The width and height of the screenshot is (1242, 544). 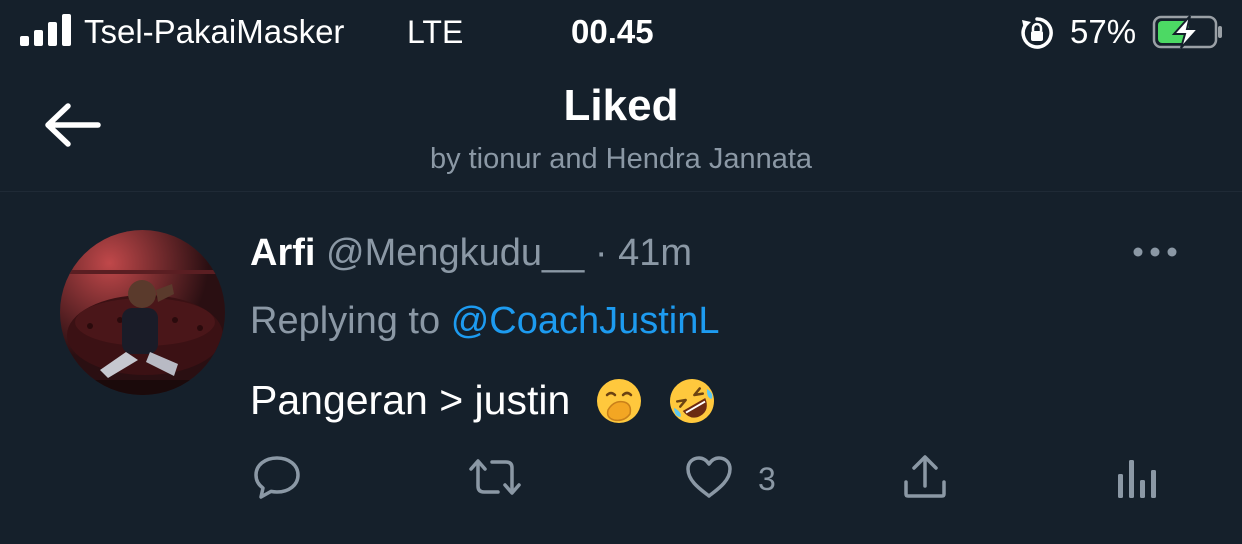 I want to click on tweet-text: Pangeran > justin, so click(x=483, y=400).